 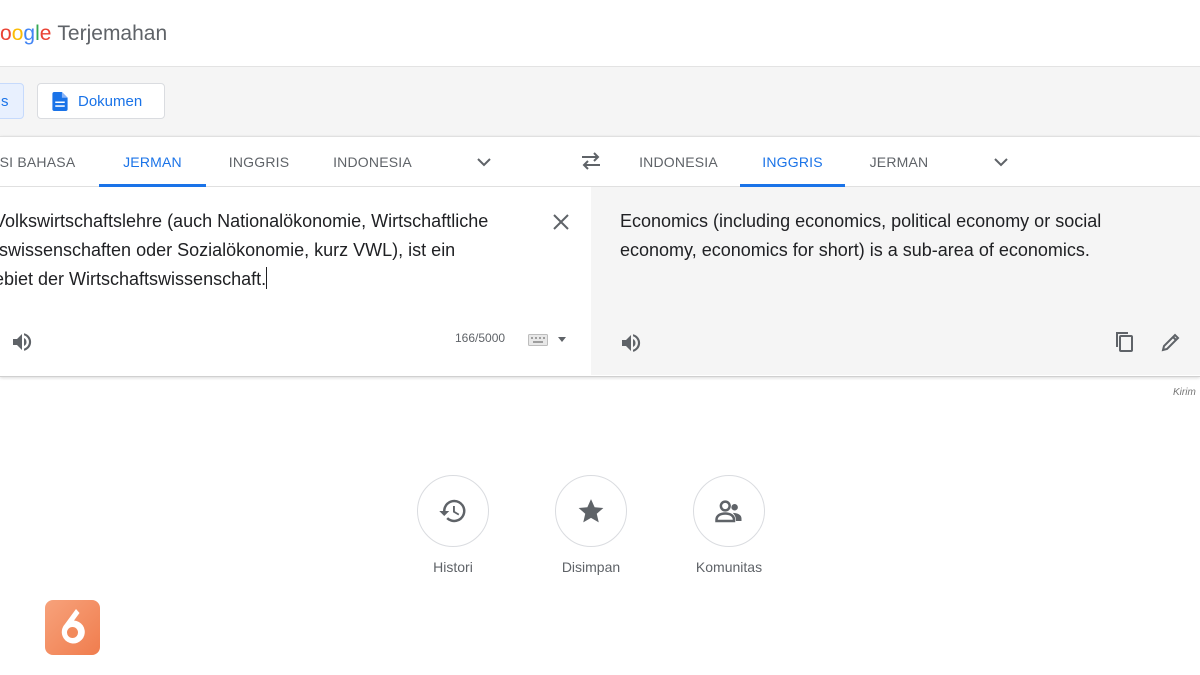 What do you see at coordinates (22, 342) in the screenshot?
I see `source-listen-speaker-icon` at bounding box center [22, 342].